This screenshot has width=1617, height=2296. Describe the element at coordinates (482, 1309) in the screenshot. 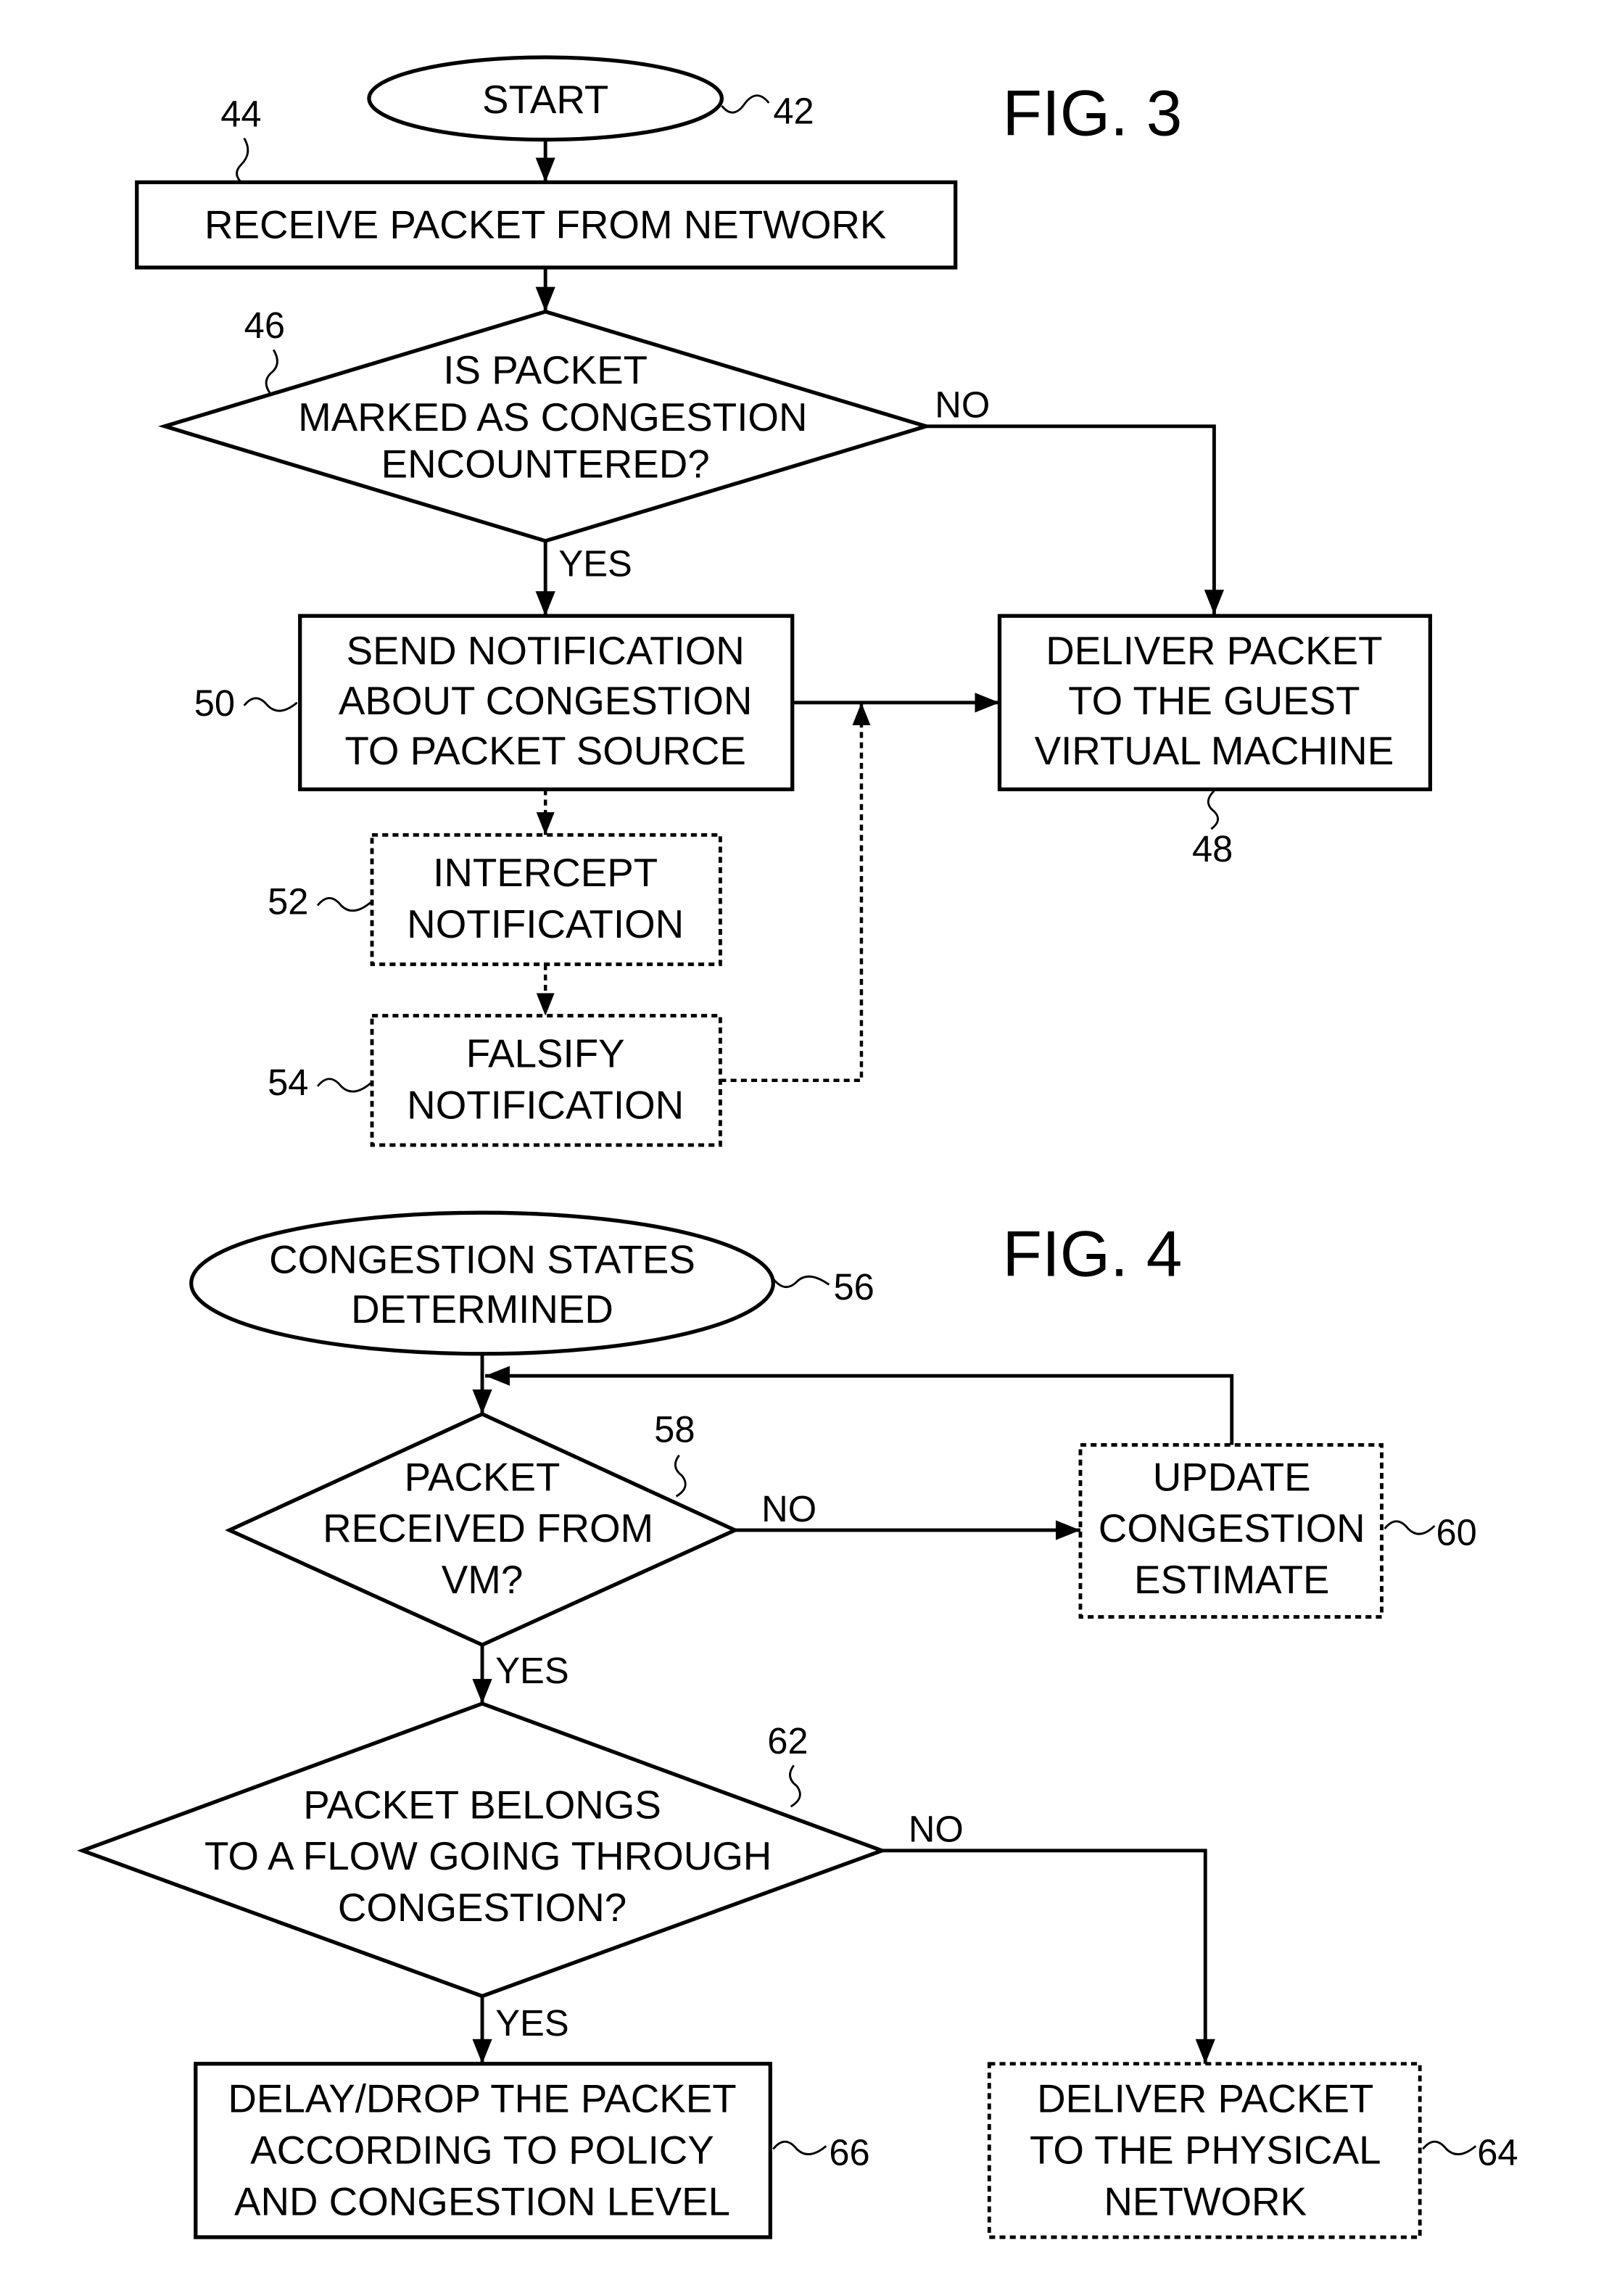

I see `fig4-start-line-2: DETERMINED` at that location.